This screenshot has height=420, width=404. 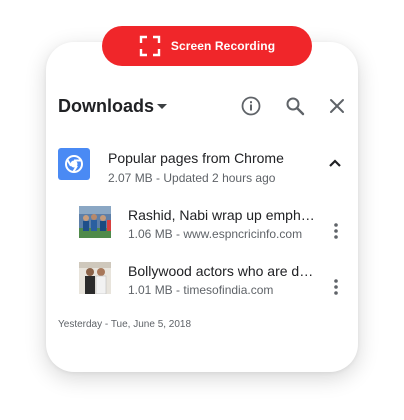 I want to click on bollywood-photo, so click(x=95, y=278).